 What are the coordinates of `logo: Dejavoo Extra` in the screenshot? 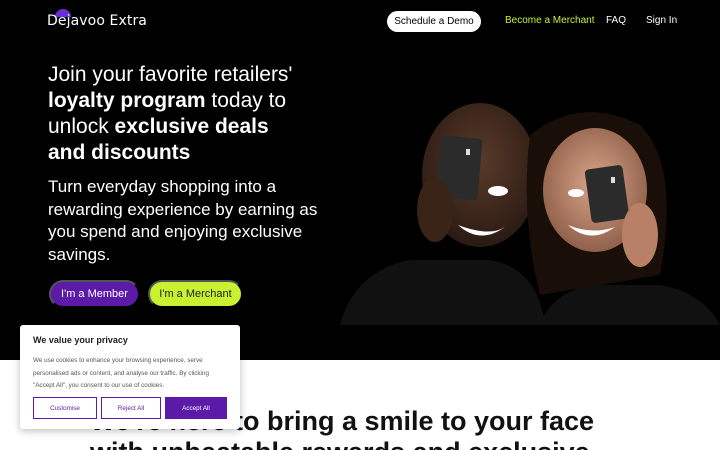 It's located at (97, 19).